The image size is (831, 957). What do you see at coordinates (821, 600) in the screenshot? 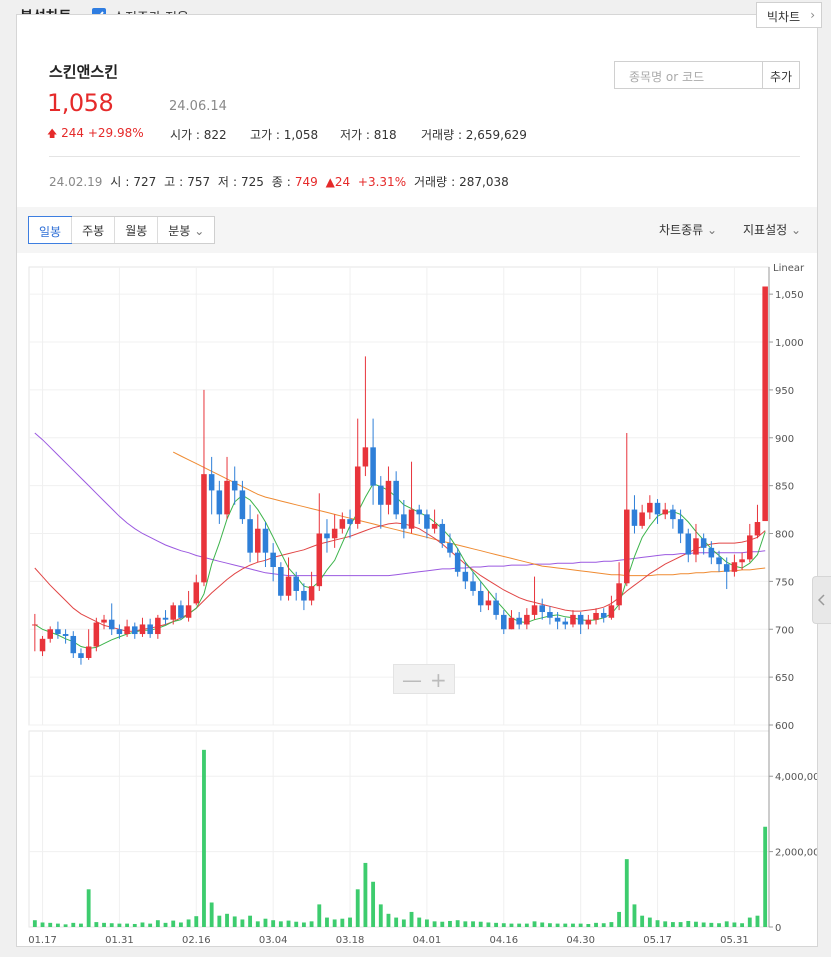
I see `side-panel-toggle` at bounding box center [821, 600].